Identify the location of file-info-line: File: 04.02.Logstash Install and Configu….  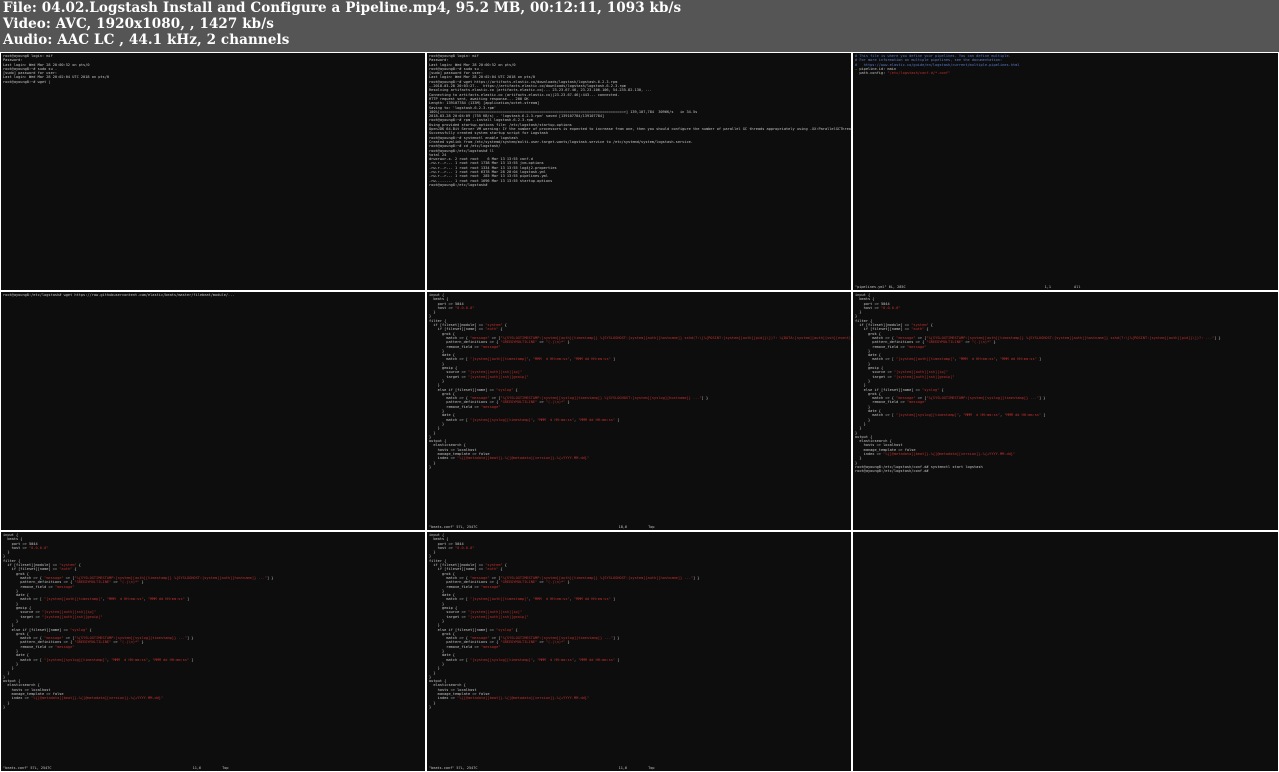
(342, 8).